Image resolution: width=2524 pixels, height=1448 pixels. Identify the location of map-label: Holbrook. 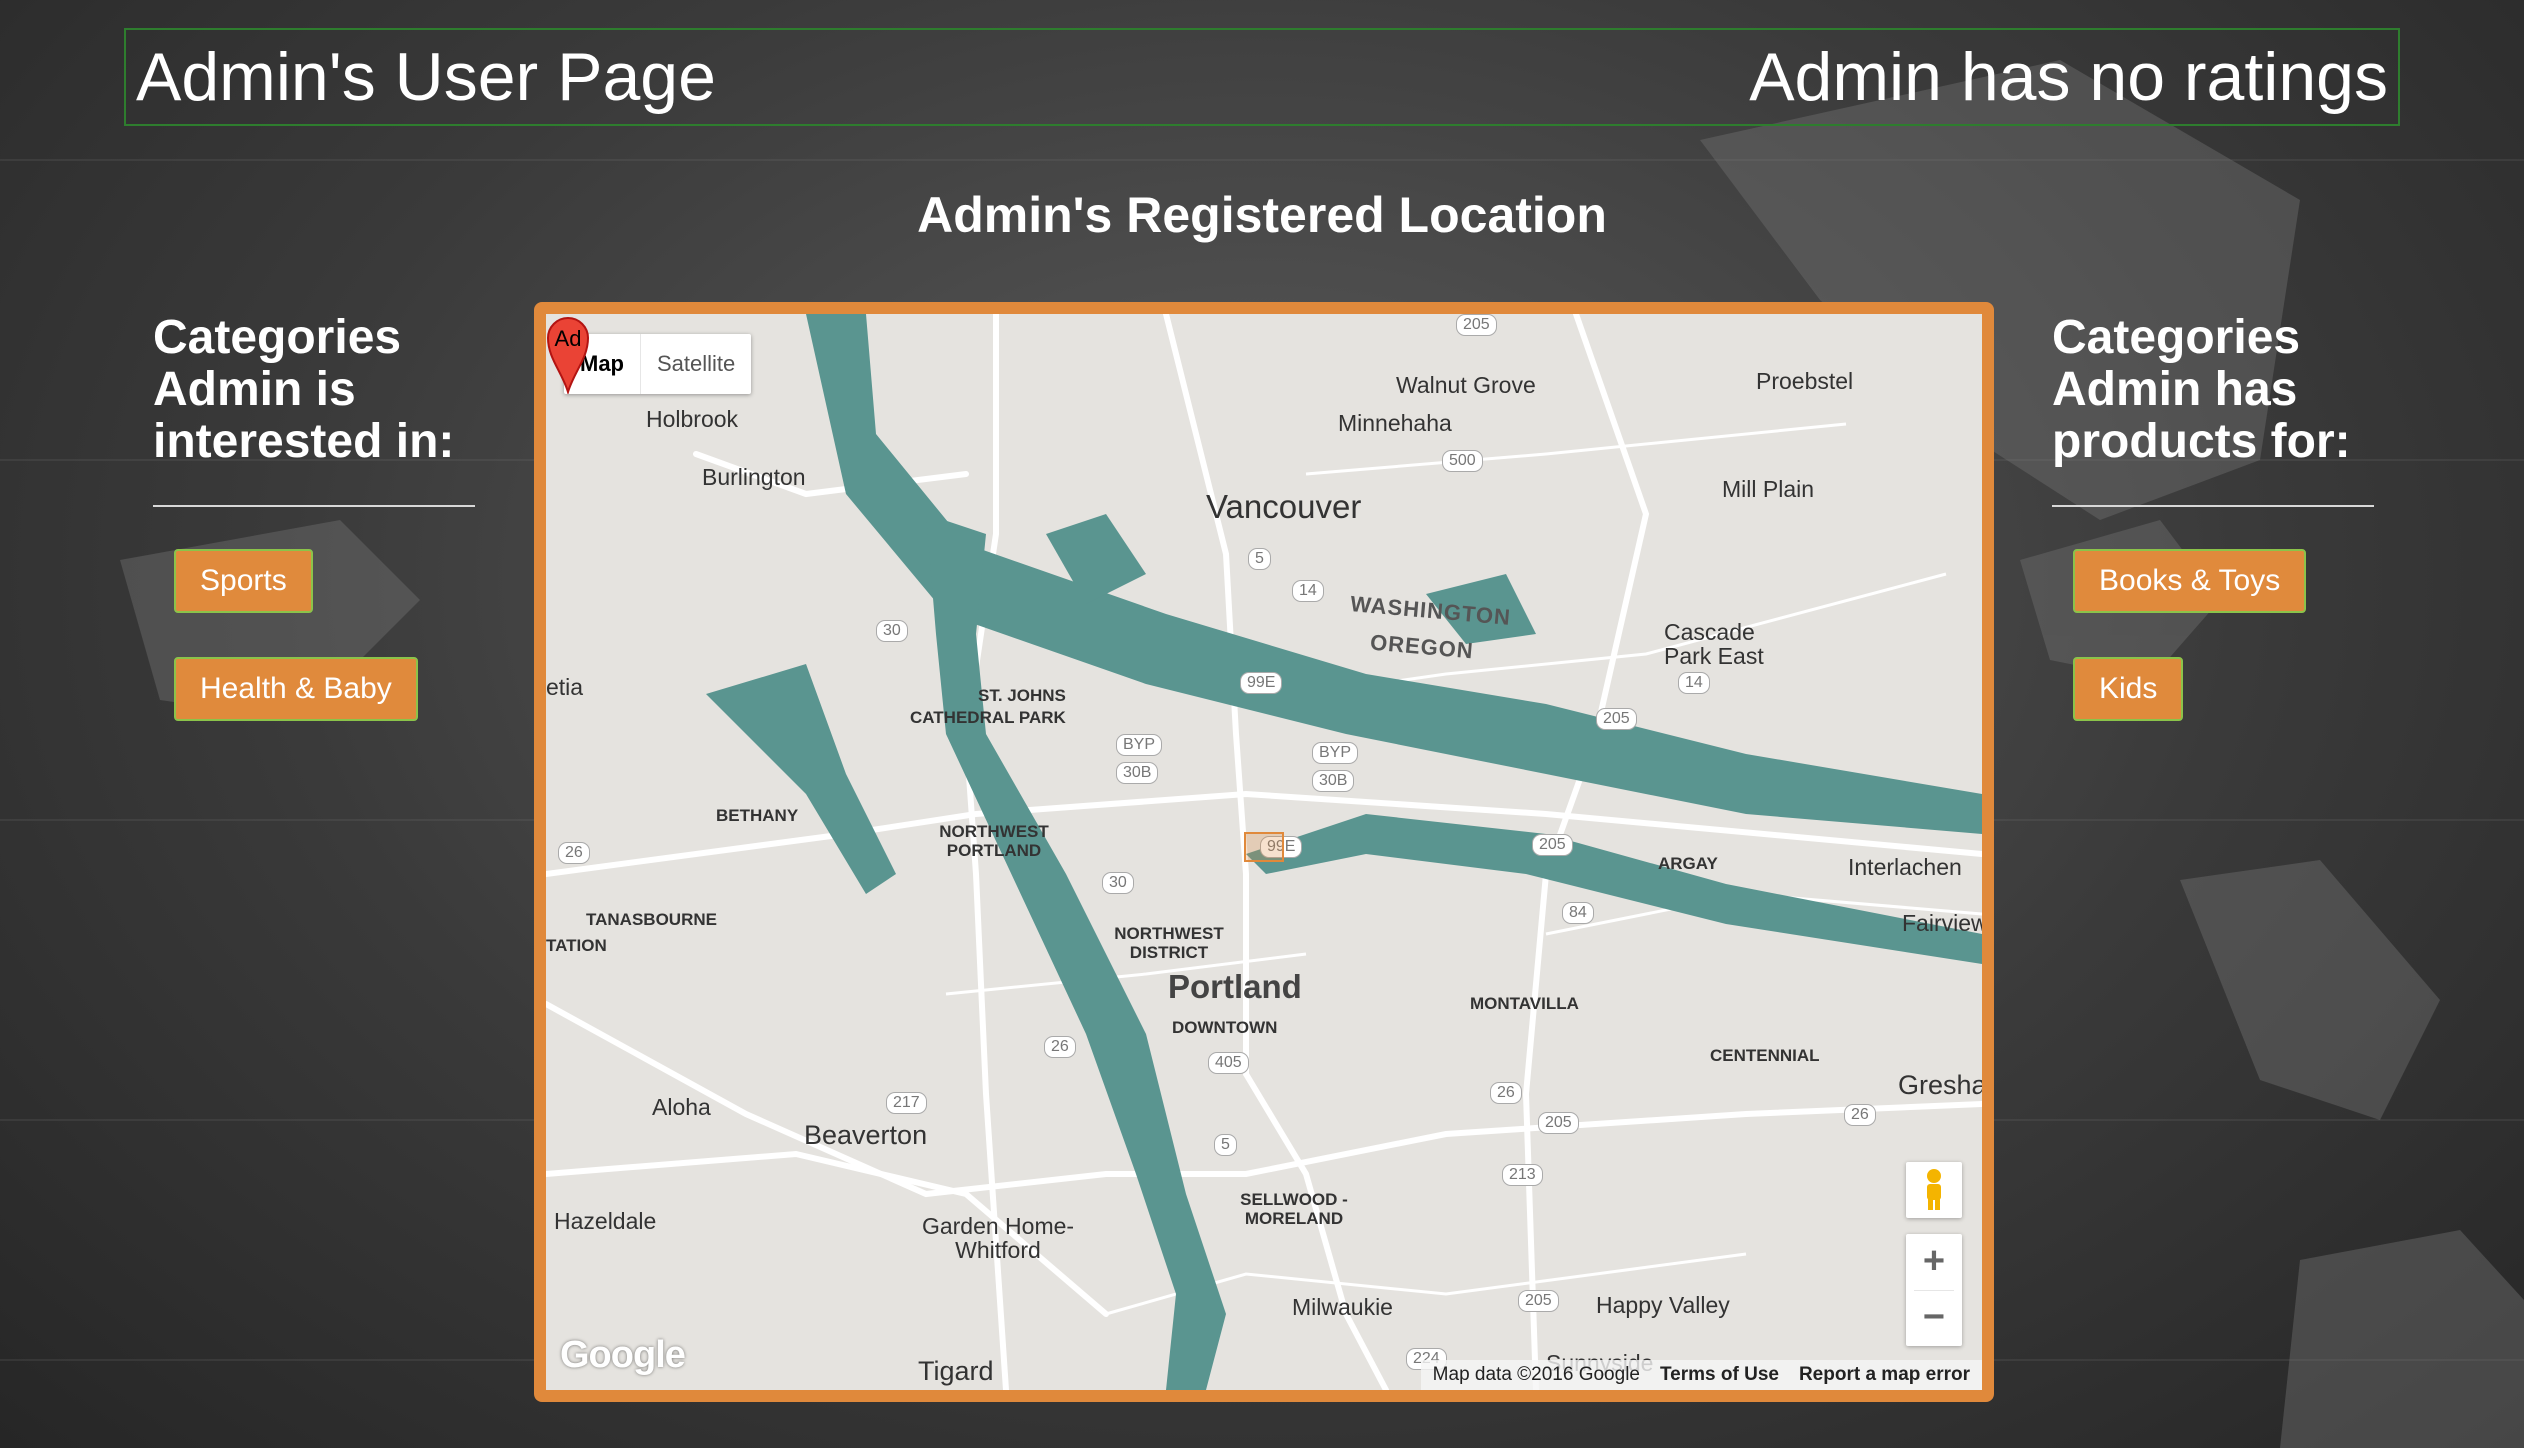
(692, 419).